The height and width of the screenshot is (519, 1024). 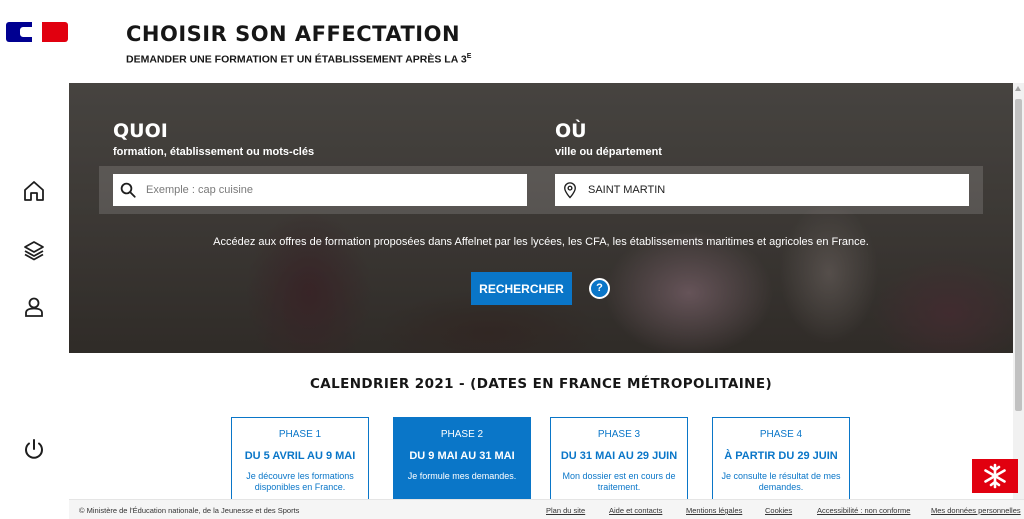 What do you see at coordinates (778, 510) in the screenshot?
I see `footer-link-cookies: Cookies` at bounding box center [778, 510].